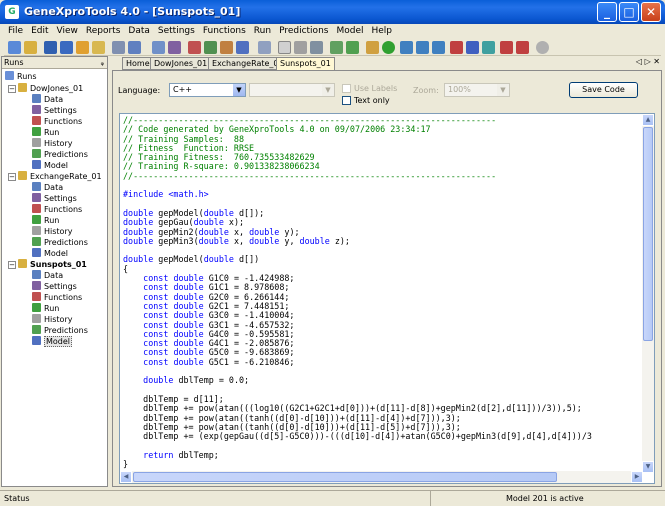  What do you see at coordinates (542, 47) in the screenshot?
I see `help-icon` at bounding box center [542, 47].